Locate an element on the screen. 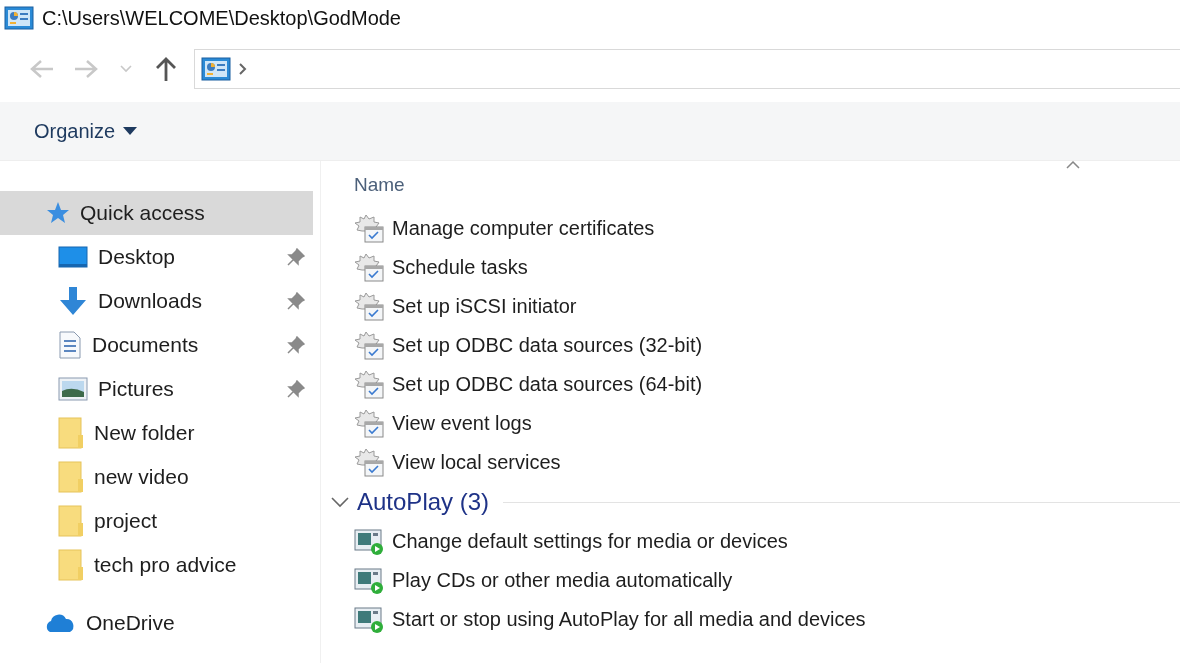 The width and height of the screenshot is (1180, 663). file-name: Schedule tasks is located at coordinates (460, 267).